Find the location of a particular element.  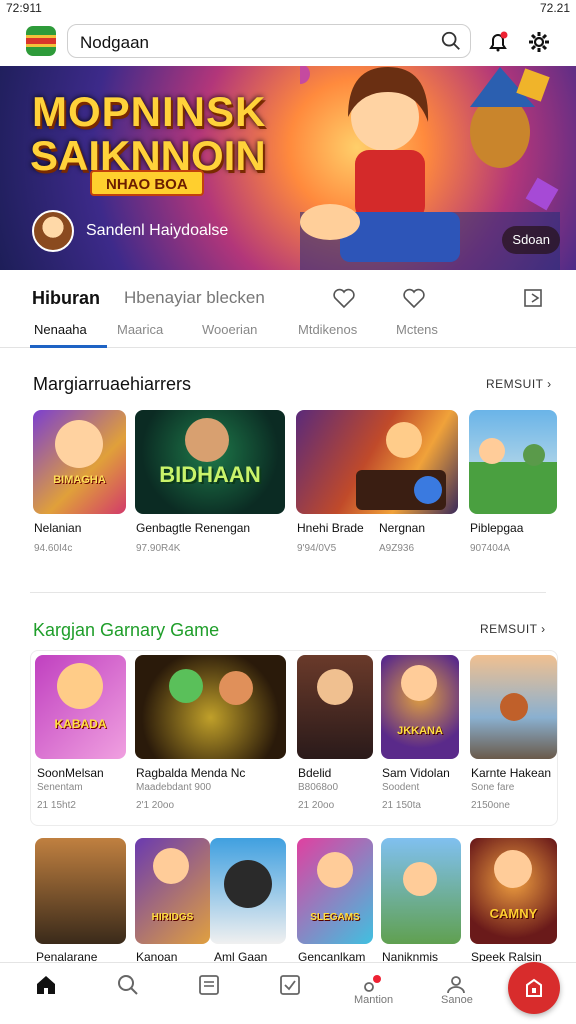

banner-title-line1: MOPNINSK is located at coordinates (149, 111).